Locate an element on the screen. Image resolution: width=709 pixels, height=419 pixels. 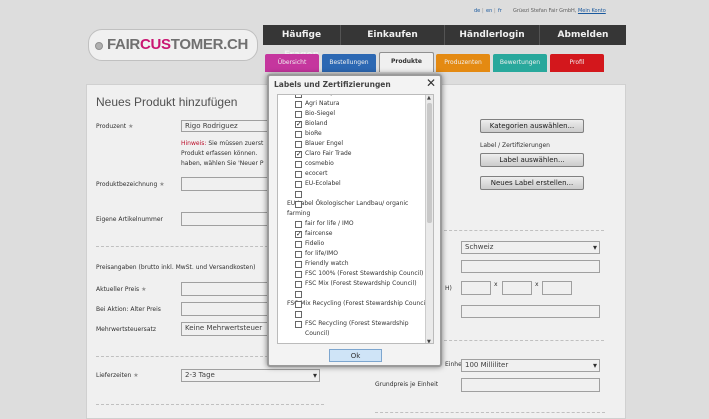
ok-button: Ok is located at coordinates (355, 355).